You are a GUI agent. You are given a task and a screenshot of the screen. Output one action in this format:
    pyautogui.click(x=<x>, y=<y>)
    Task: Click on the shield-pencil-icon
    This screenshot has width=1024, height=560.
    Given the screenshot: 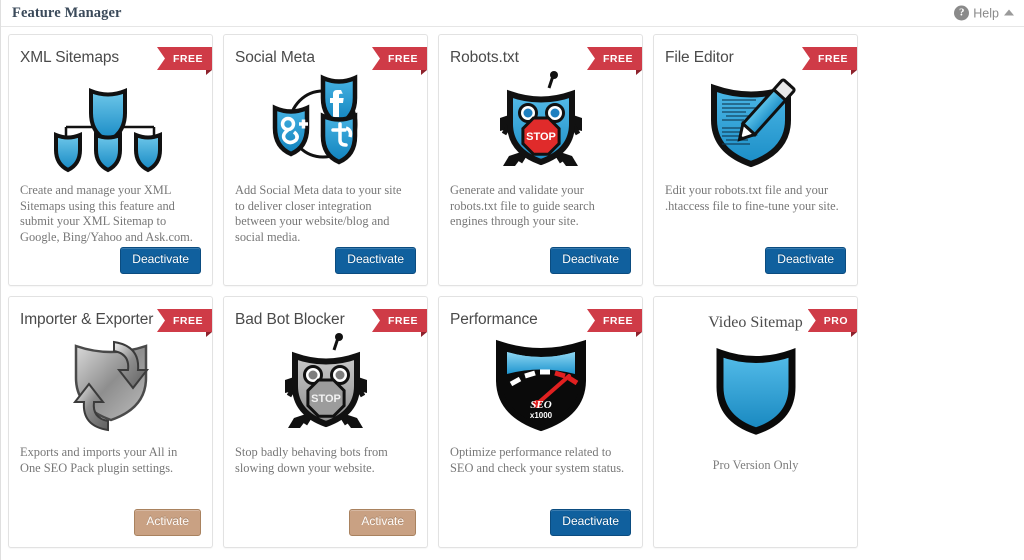 What is the action you would take?
    pyautogui.click(x=755, y=124)
    